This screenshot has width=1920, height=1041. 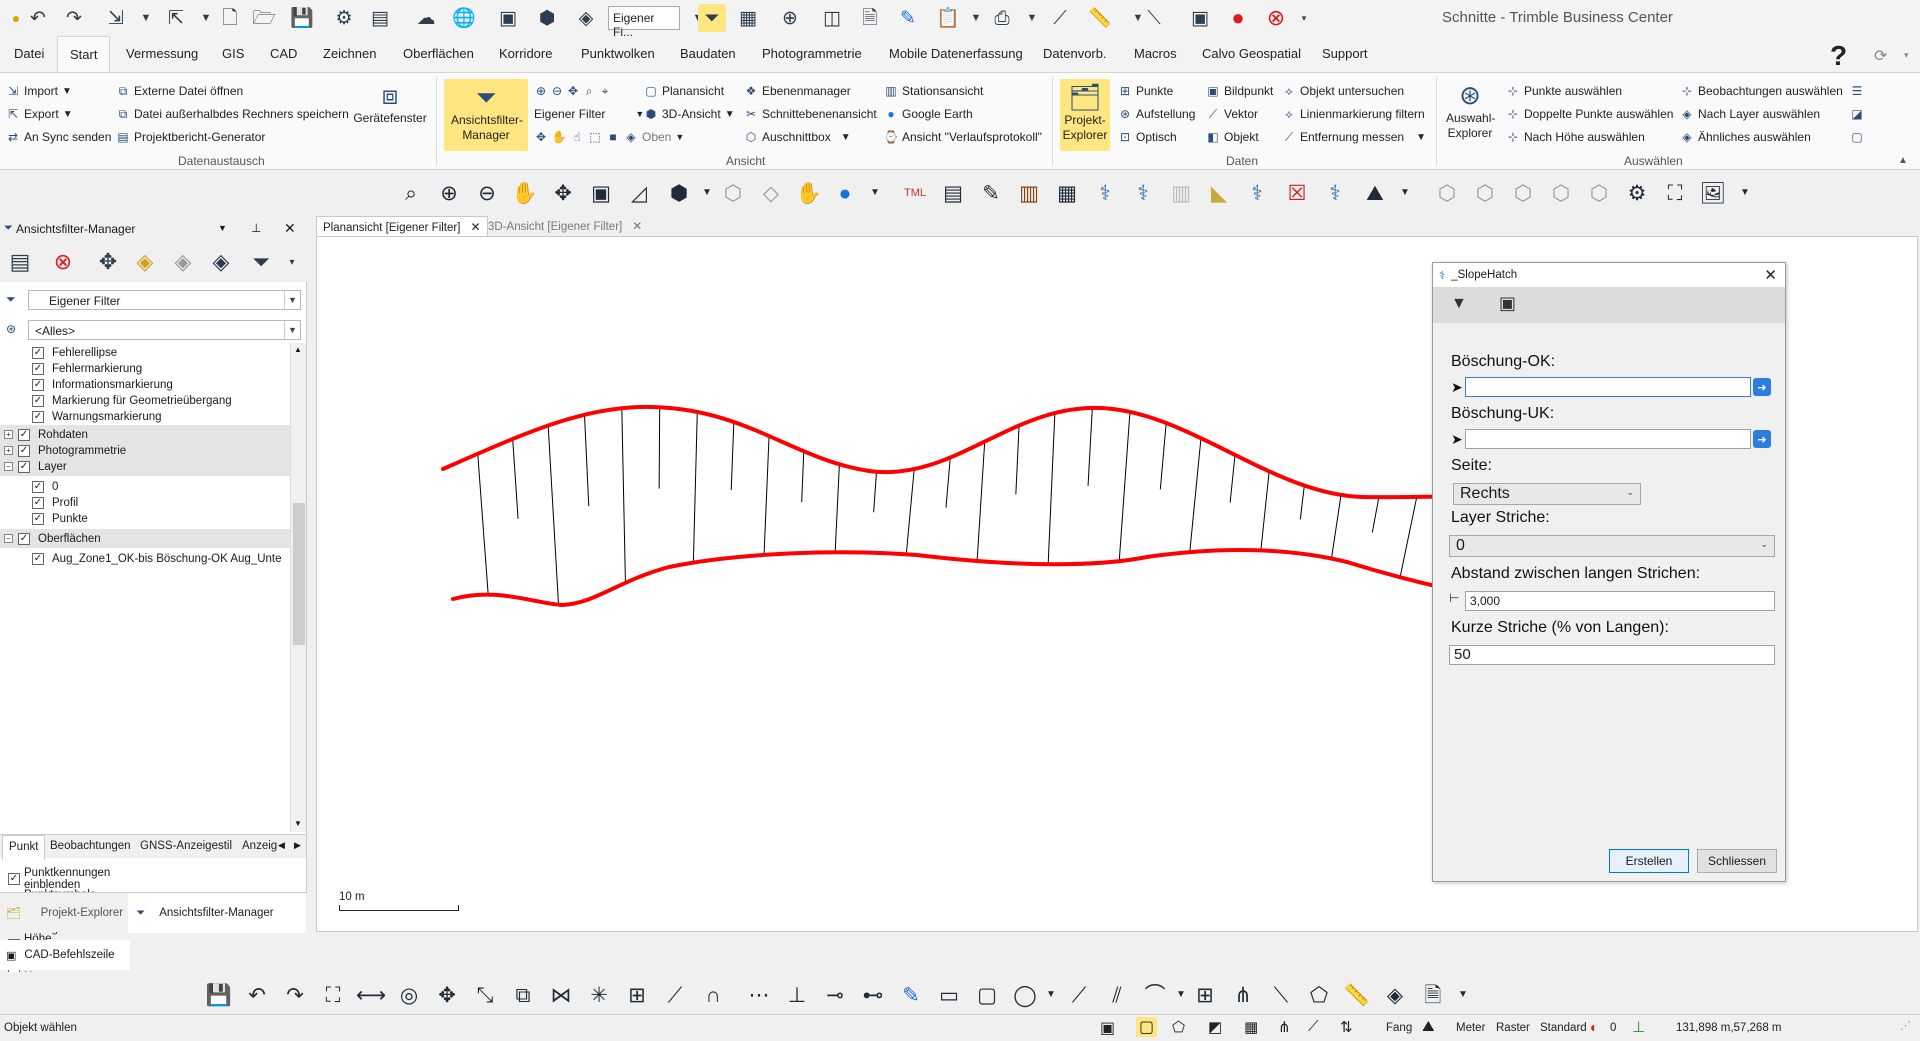 I want to click on pointer-icon: ☝, so click(x=577, y=137).